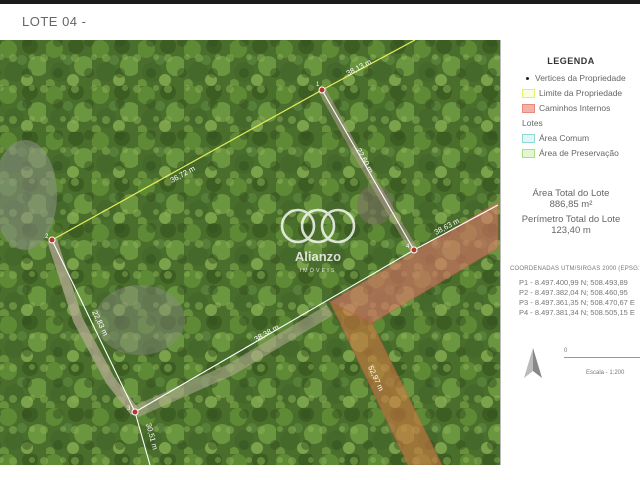 The image size is (640, 480). I want to click on coordinate-p2: P2 - 8.497.382,04 N; 508.460,95, so click(573, 292).